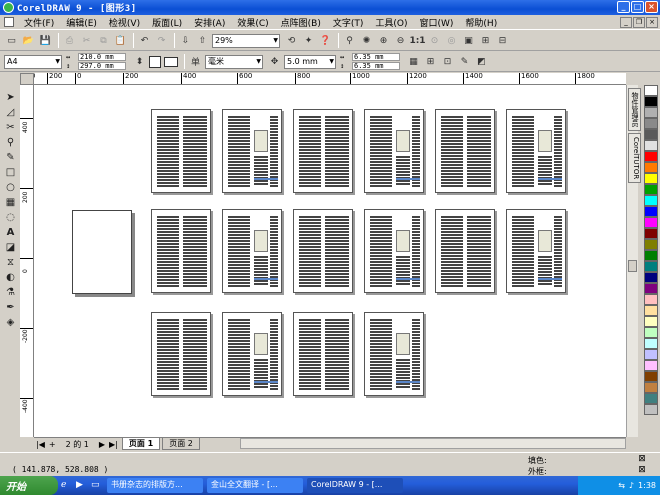 The image size is (660, 495). Describe the element at coordinates (209, 22) in the screenshot. I see `menu-arrange: 安排(A)` at that location.